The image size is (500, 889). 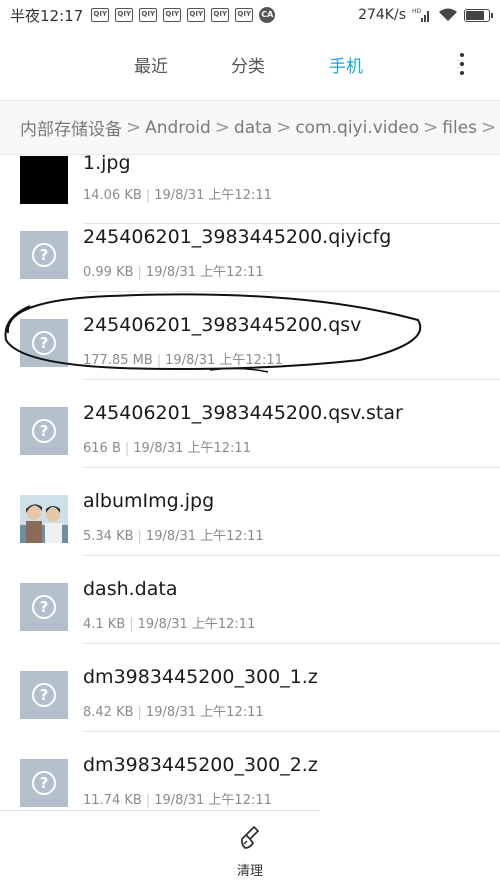 I want to click on tab-phone: 手机, so click(x=346, y=64).